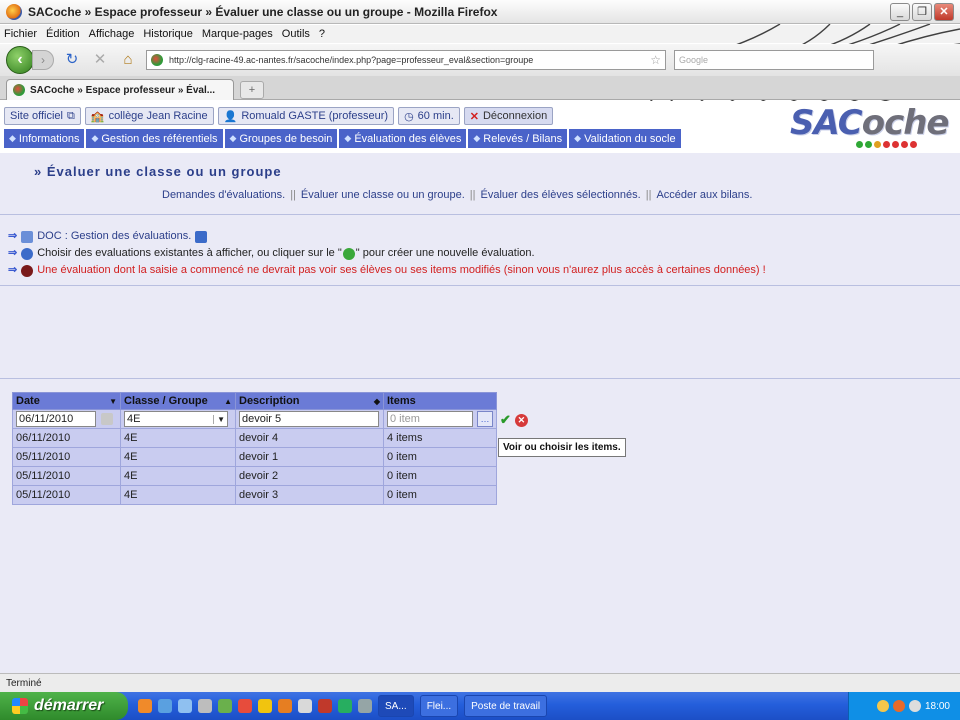  I want to click on cancel-icon: ✕, so click(521, 420).